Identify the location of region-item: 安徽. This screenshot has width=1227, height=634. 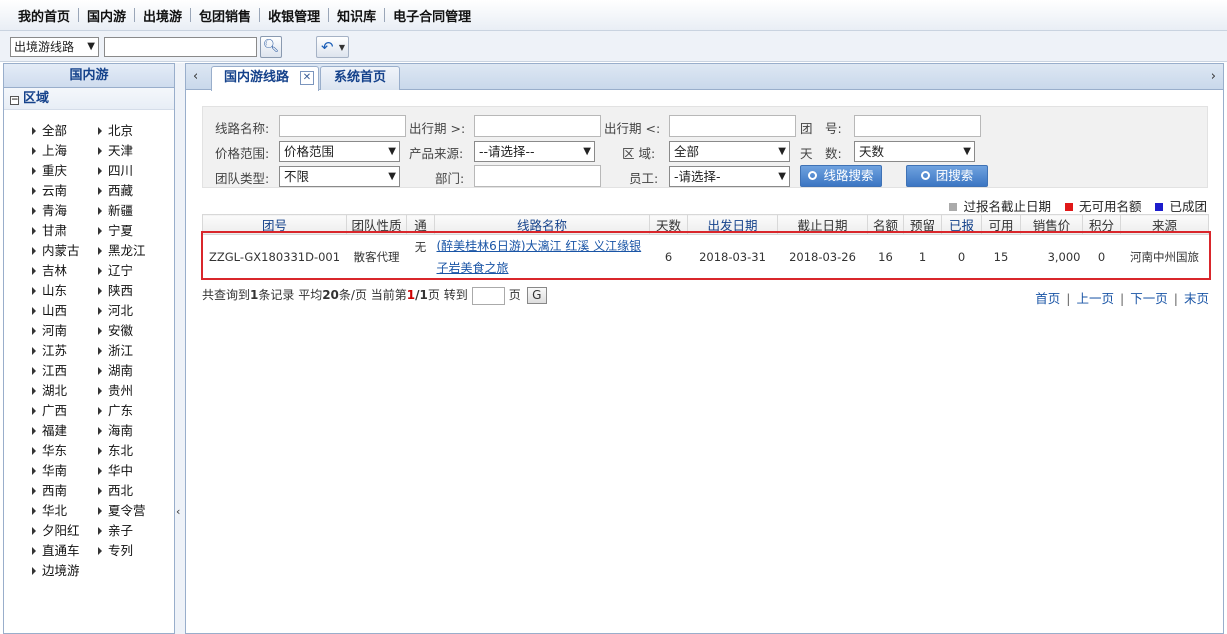
(138, 331).